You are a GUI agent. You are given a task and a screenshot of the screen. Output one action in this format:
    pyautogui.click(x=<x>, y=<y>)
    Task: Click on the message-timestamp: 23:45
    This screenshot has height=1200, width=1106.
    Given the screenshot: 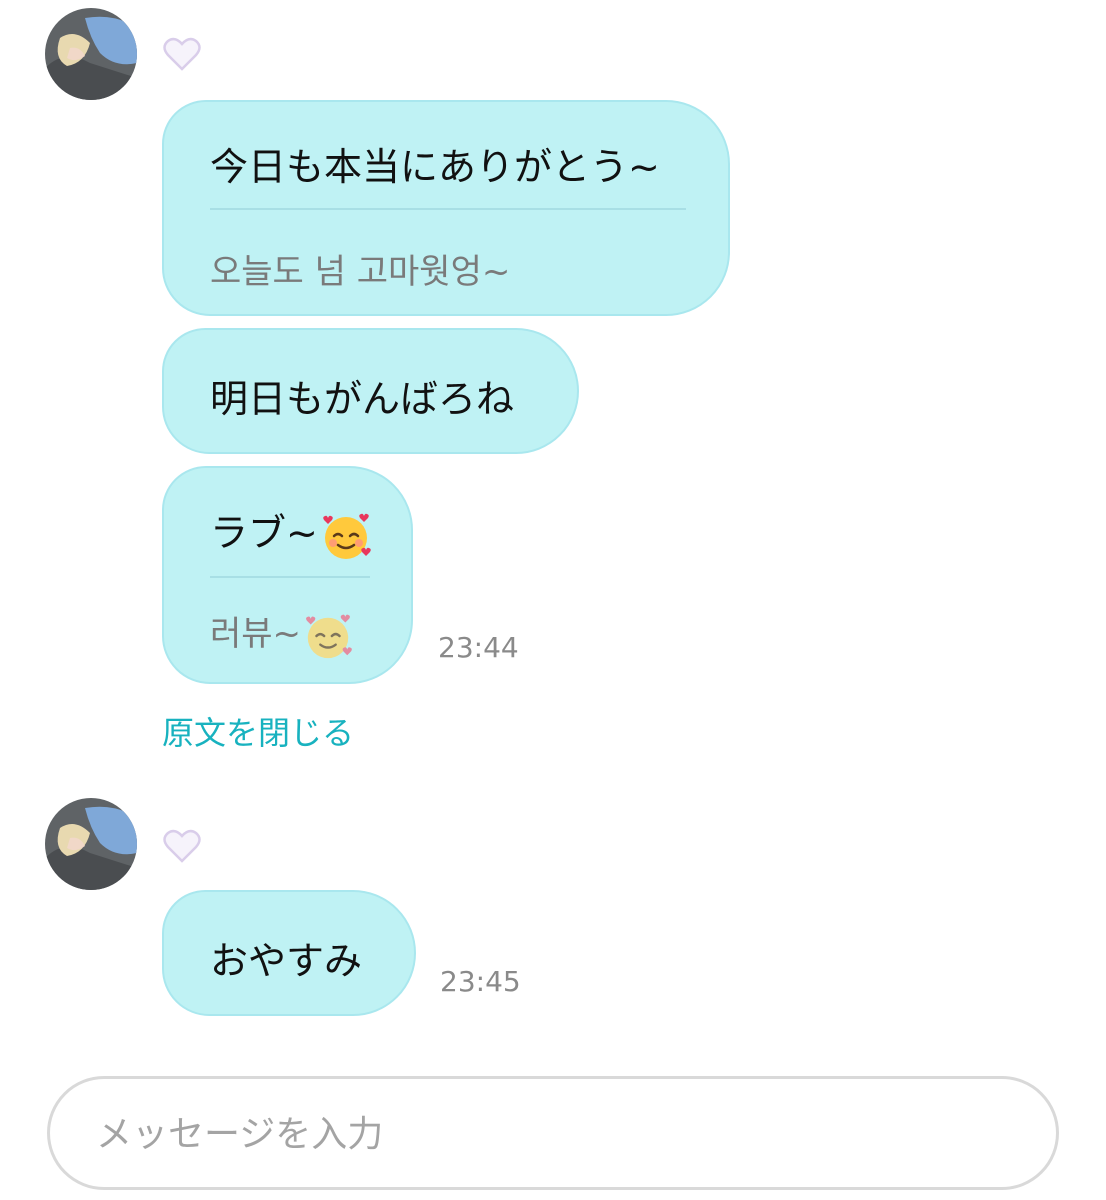 What is the action you would take?
    pyautogui.click(x=480, y=981)
    